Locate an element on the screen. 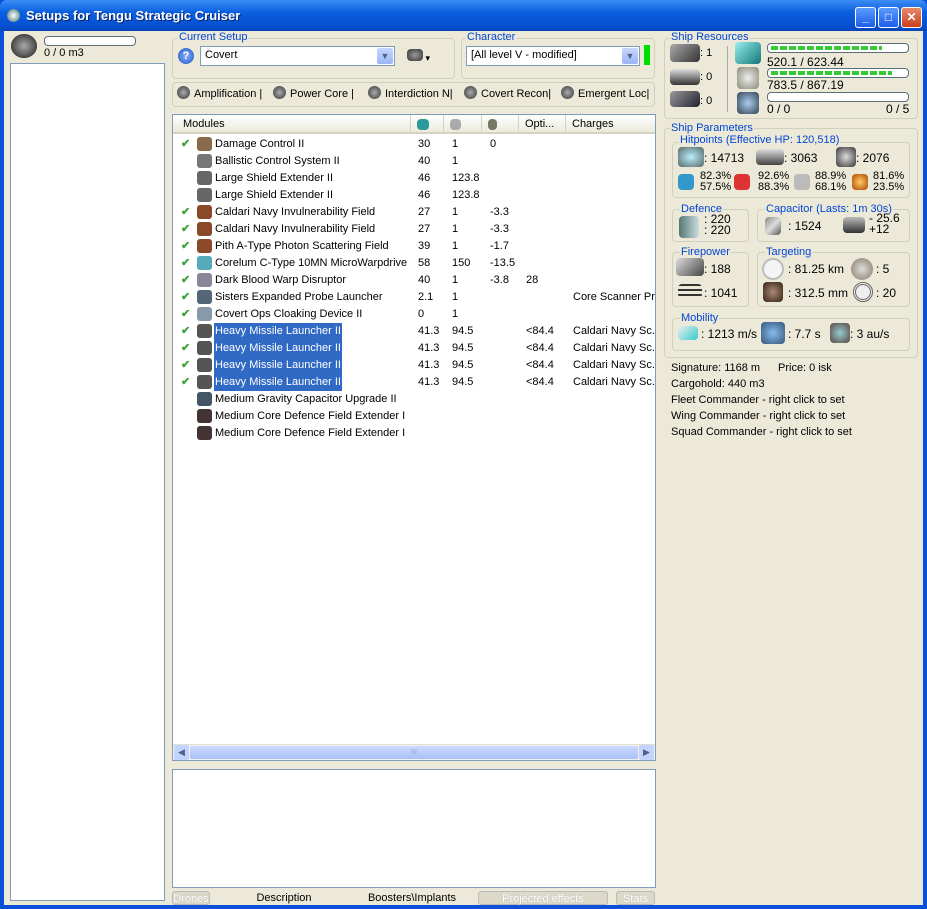 The width and height of the screenshot is (927, 909). armor-kinetic: 68.1% is located at coordinates (831, 187).